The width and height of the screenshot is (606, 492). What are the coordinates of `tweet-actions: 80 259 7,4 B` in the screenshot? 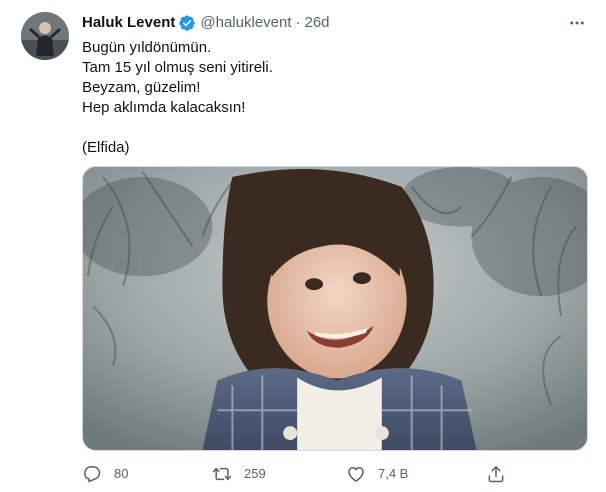 It's located at (335, 474).